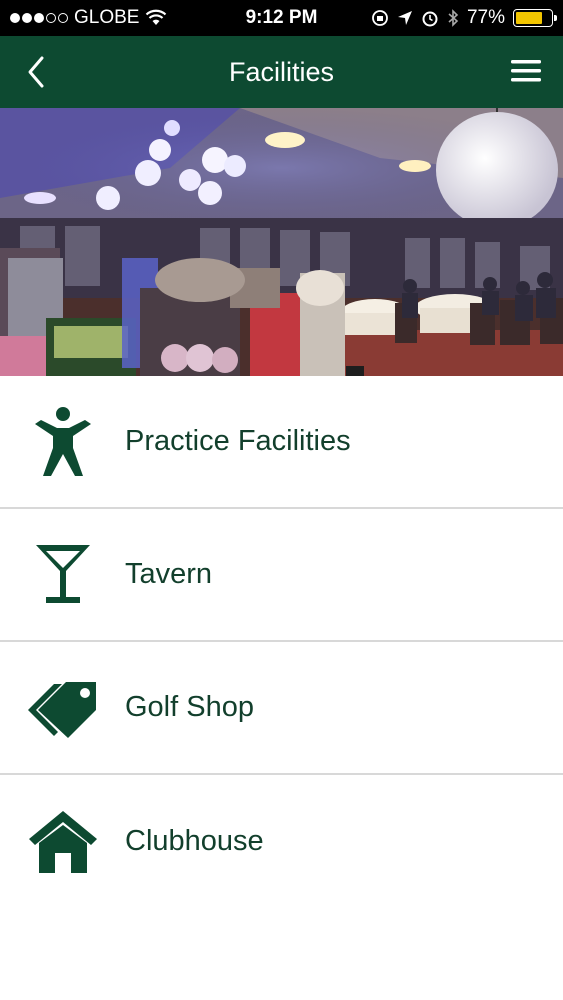 The width and height of the screenshot is (563, 1000). I want to click on orientation-lock-icon, so click(380, 18).